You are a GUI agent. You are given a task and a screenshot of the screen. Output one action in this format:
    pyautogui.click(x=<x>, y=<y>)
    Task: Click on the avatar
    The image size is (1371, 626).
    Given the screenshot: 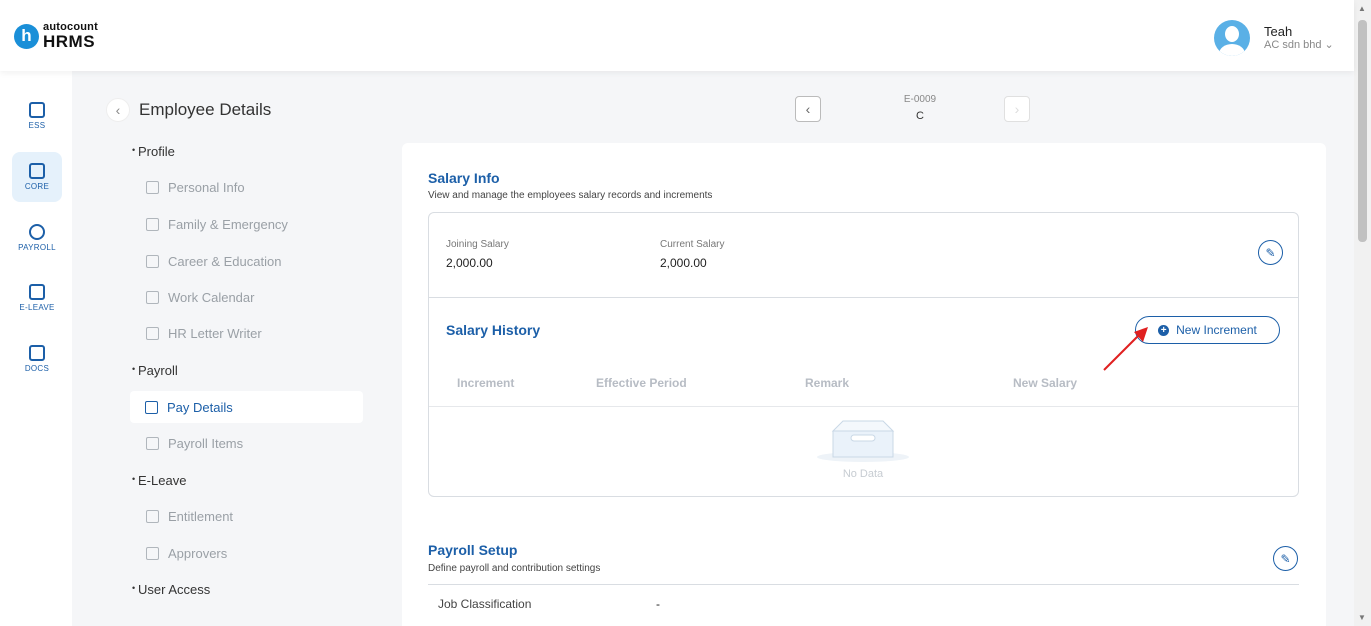 What is the action you would take?
    pyautogui.click(x=1232, y=38)
    